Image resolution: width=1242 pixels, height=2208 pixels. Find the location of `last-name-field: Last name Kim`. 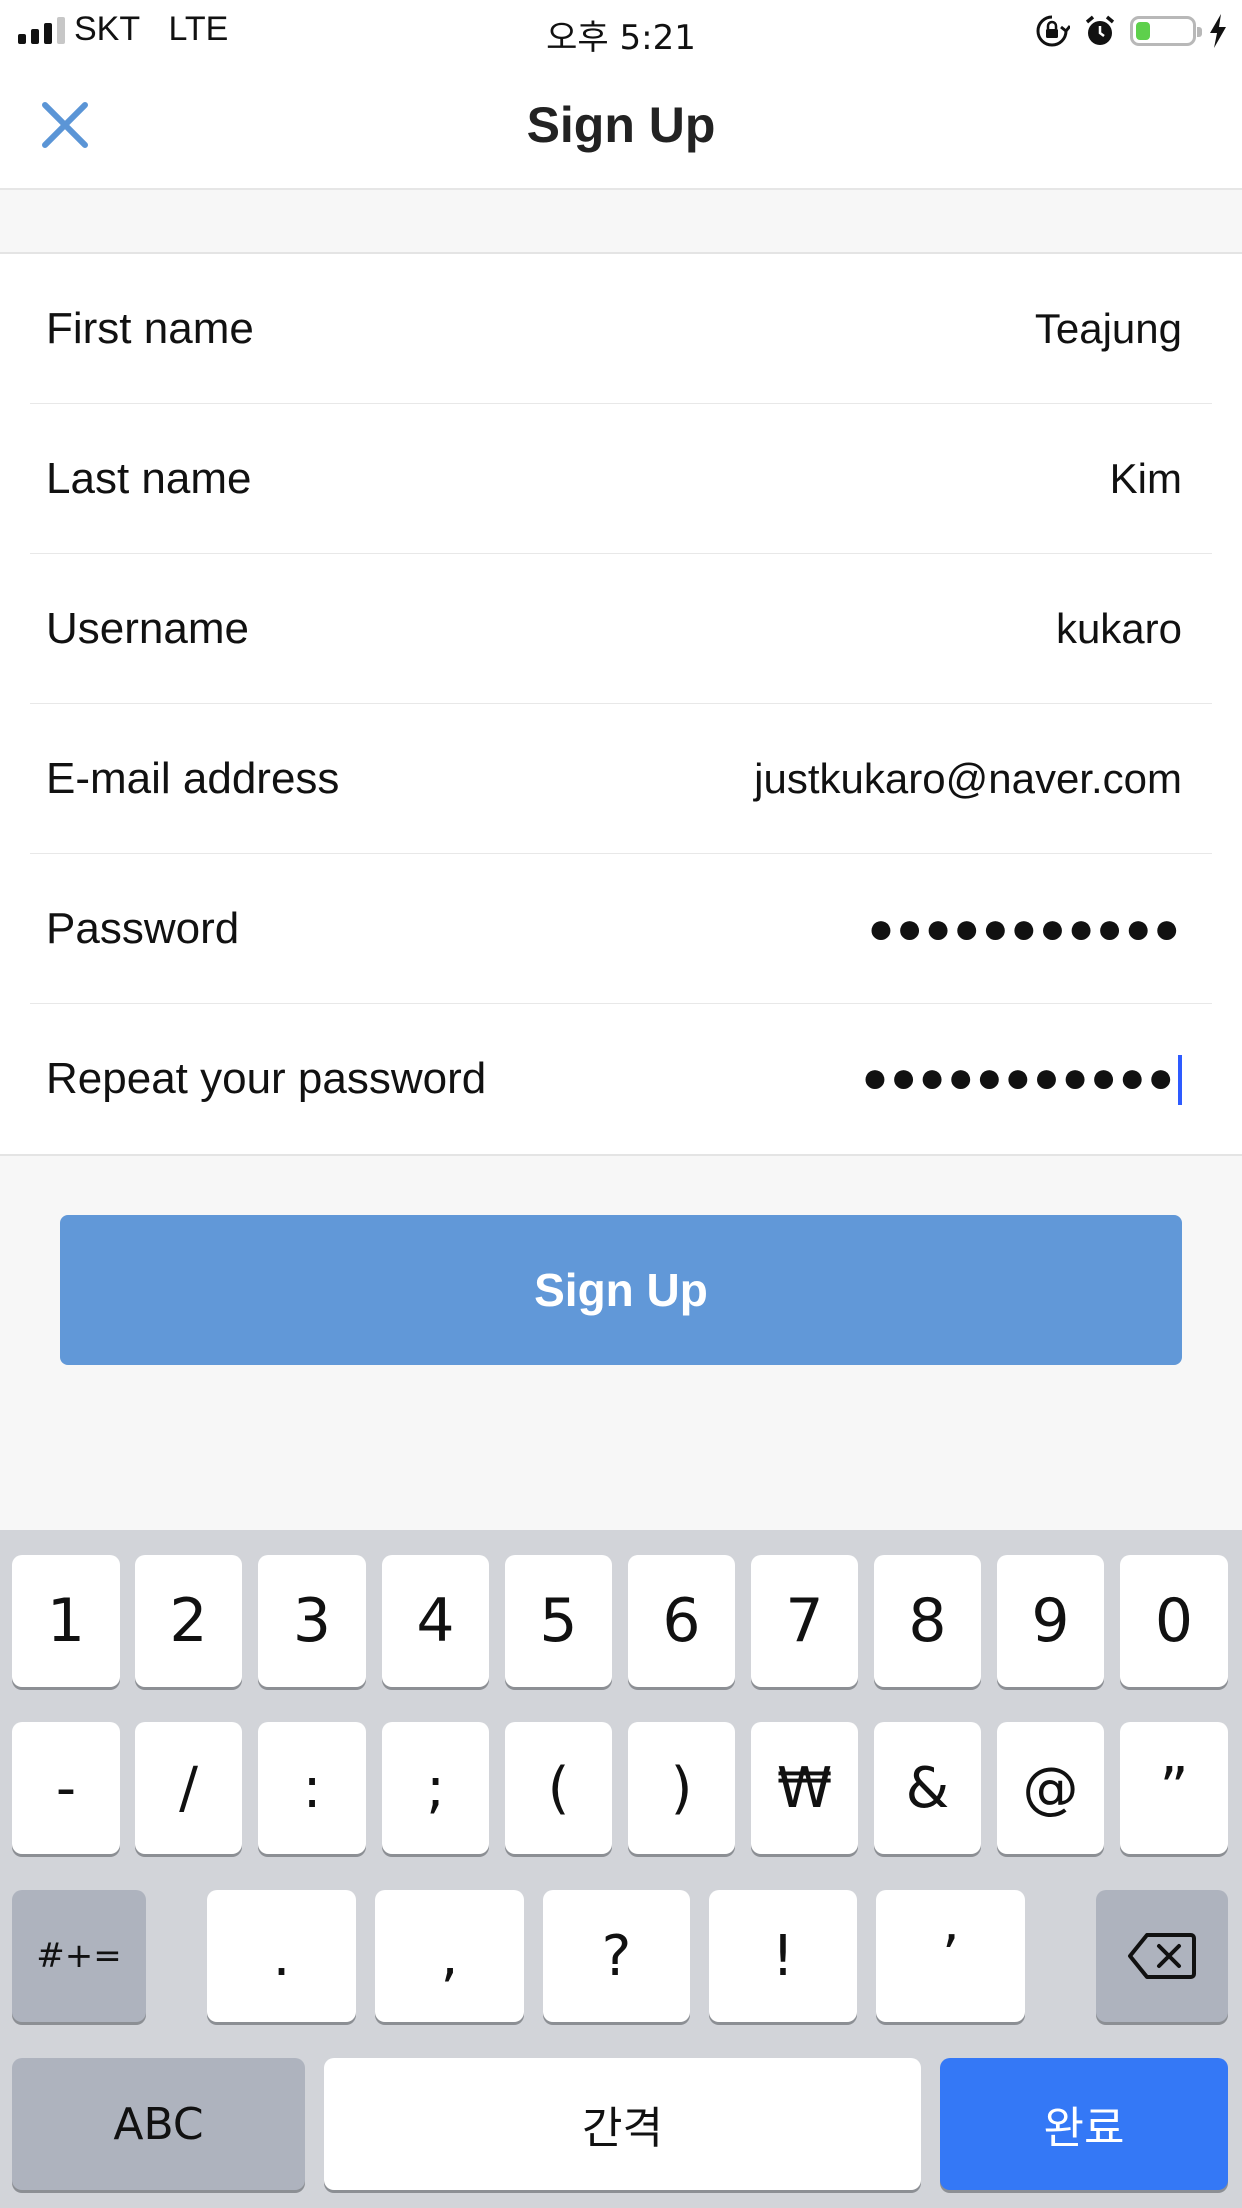

last-name-field: Last name Kim is located at coordinates (621, 479).